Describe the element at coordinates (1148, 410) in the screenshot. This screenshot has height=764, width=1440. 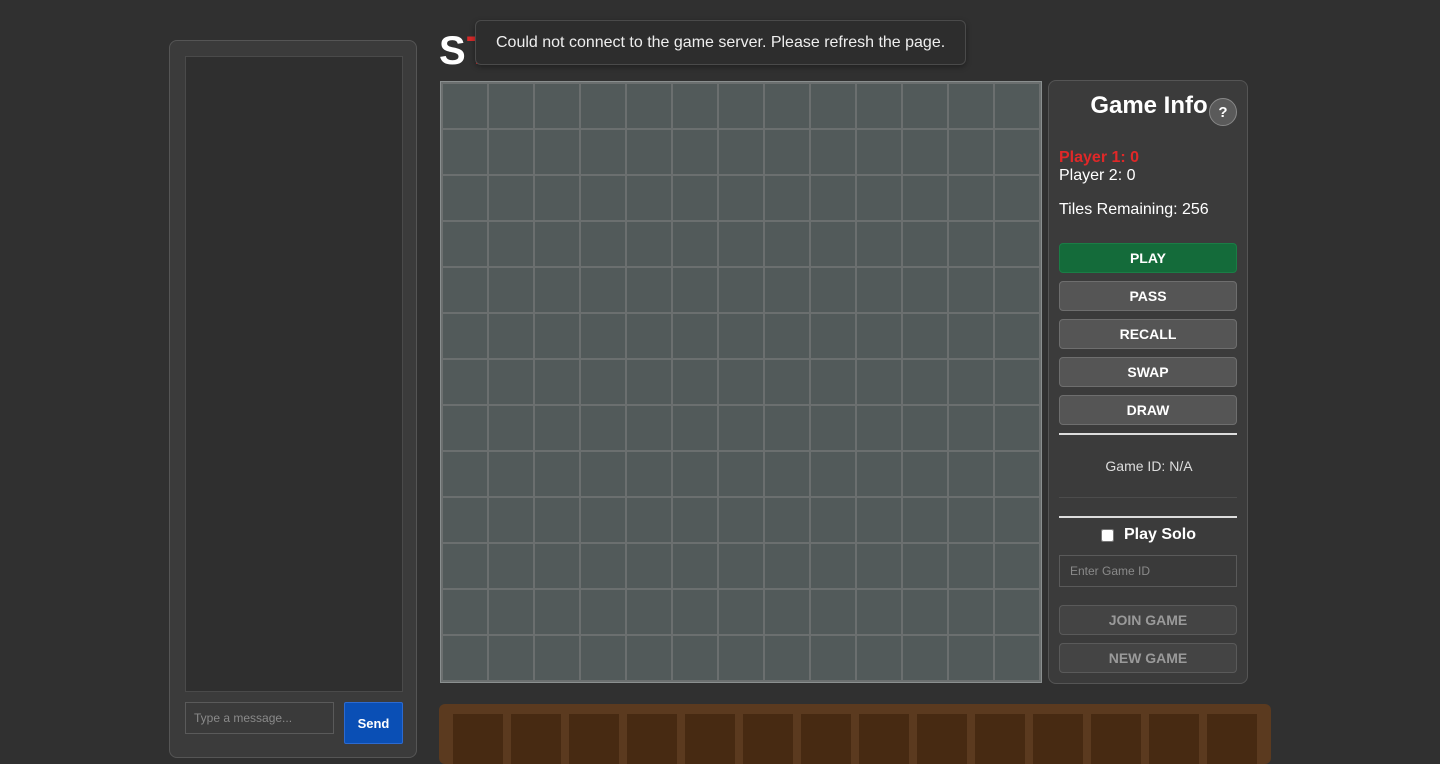
I see `draw-button: DRAW` at that location.